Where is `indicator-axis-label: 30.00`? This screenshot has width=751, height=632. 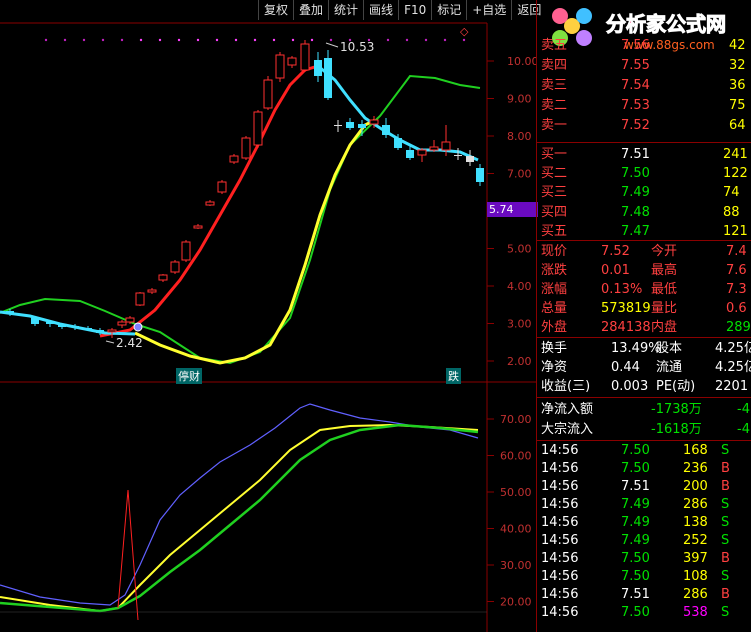 indicator-axis-label: 30.00 is located at coordinates (516, 565).